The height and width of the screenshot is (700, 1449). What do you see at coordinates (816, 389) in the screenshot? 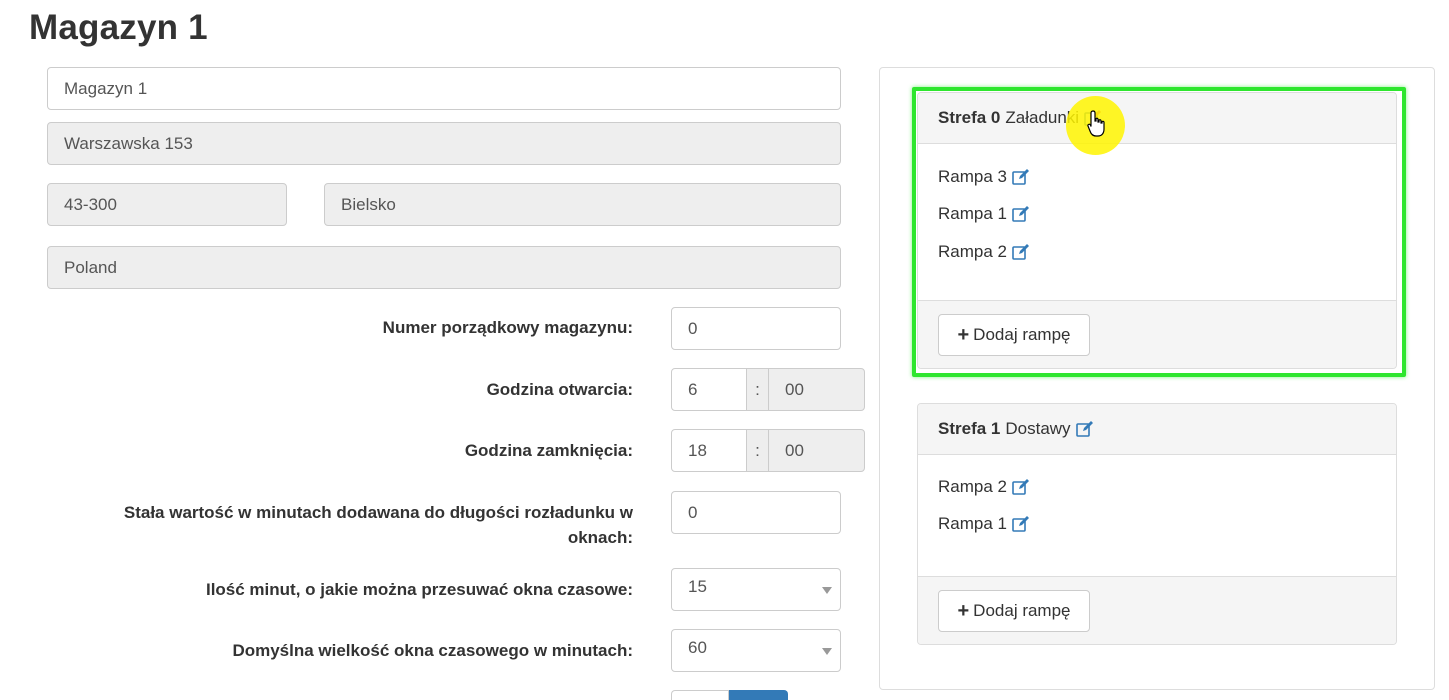
I see `open-minute-input: 00` at bounding box center [816, 389].